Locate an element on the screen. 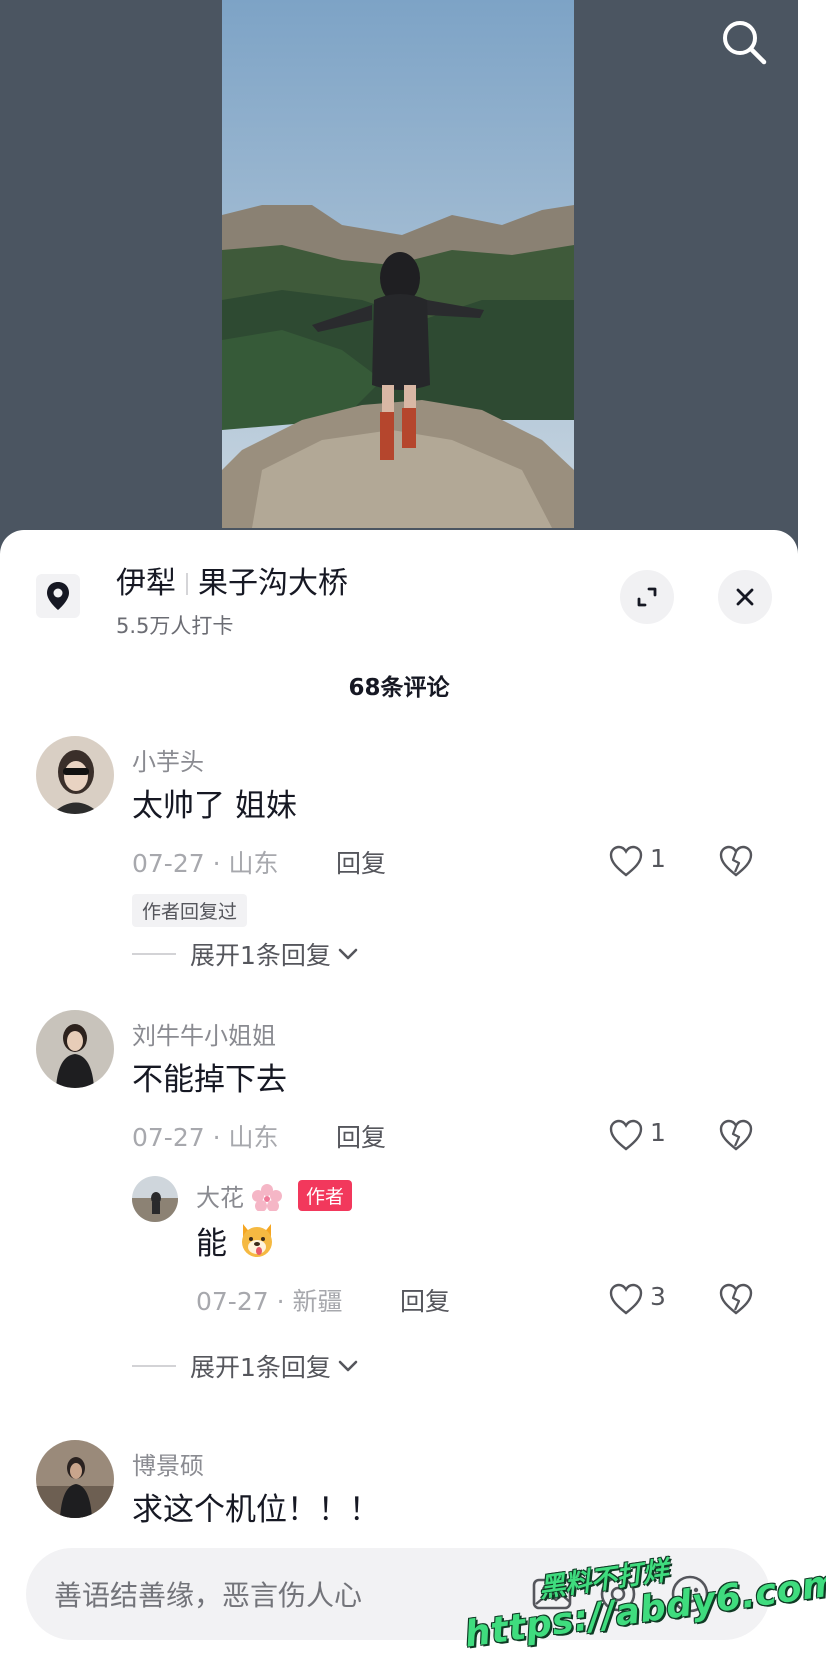 The image size is (826, 1665). close-icon is located at coordinates (745, 597).